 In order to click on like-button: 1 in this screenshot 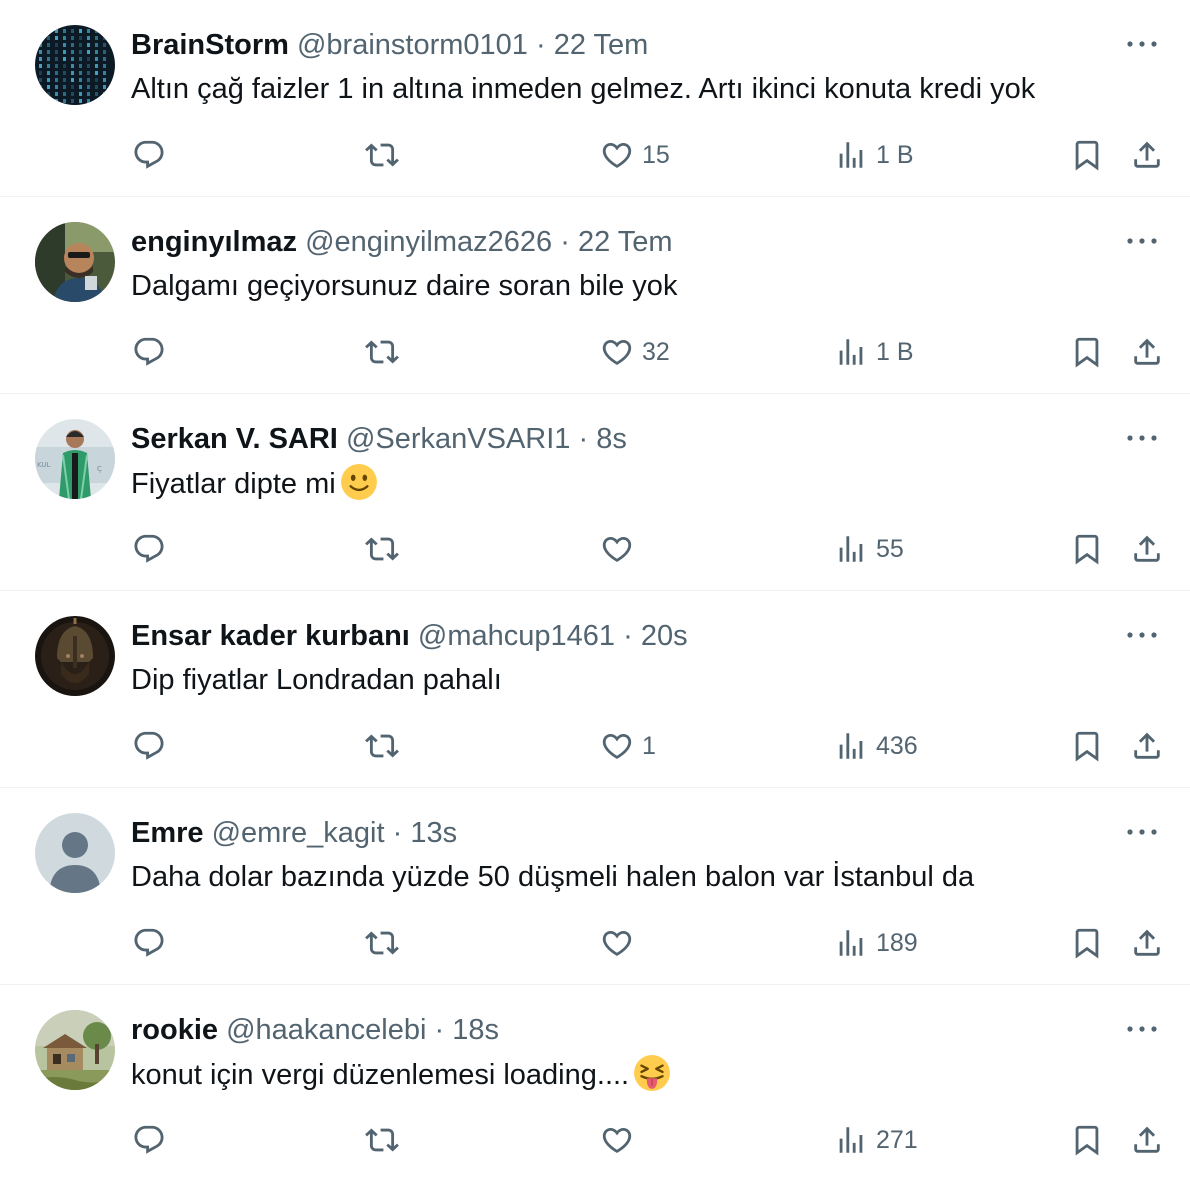, I will do `click(628, 746)`.